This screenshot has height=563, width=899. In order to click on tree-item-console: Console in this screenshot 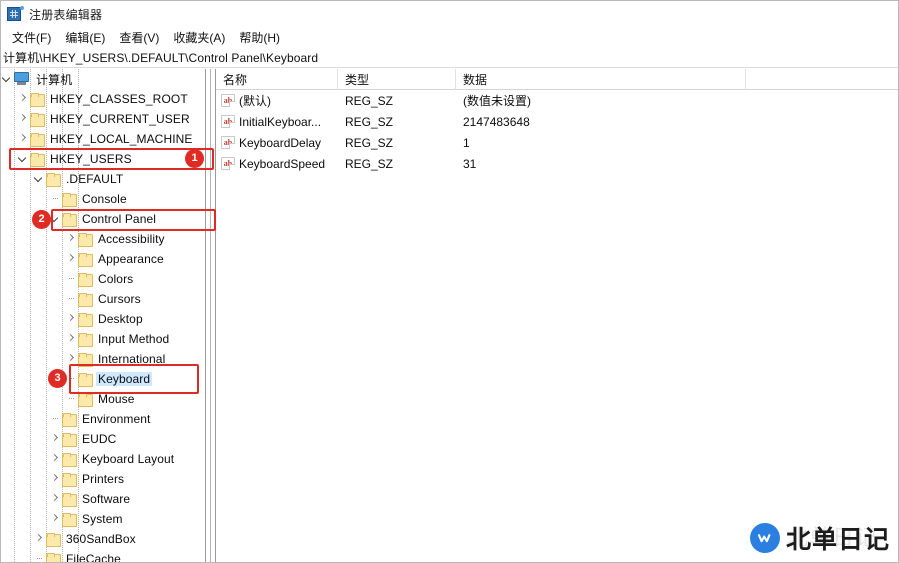, I will do `click(103, 199)`.